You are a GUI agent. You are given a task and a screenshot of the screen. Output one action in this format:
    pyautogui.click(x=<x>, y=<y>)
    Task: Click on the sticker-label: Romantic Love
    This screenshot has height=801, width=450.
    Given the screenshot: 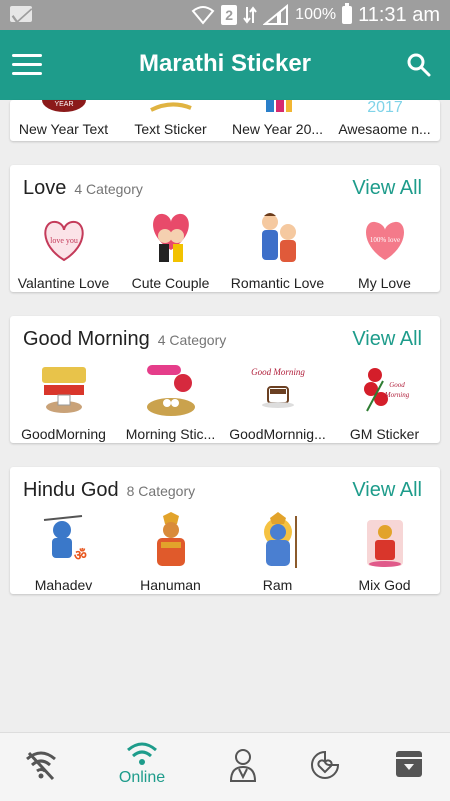 What is the action you would take?
    pyautogui.click(x=277, y=283)
    